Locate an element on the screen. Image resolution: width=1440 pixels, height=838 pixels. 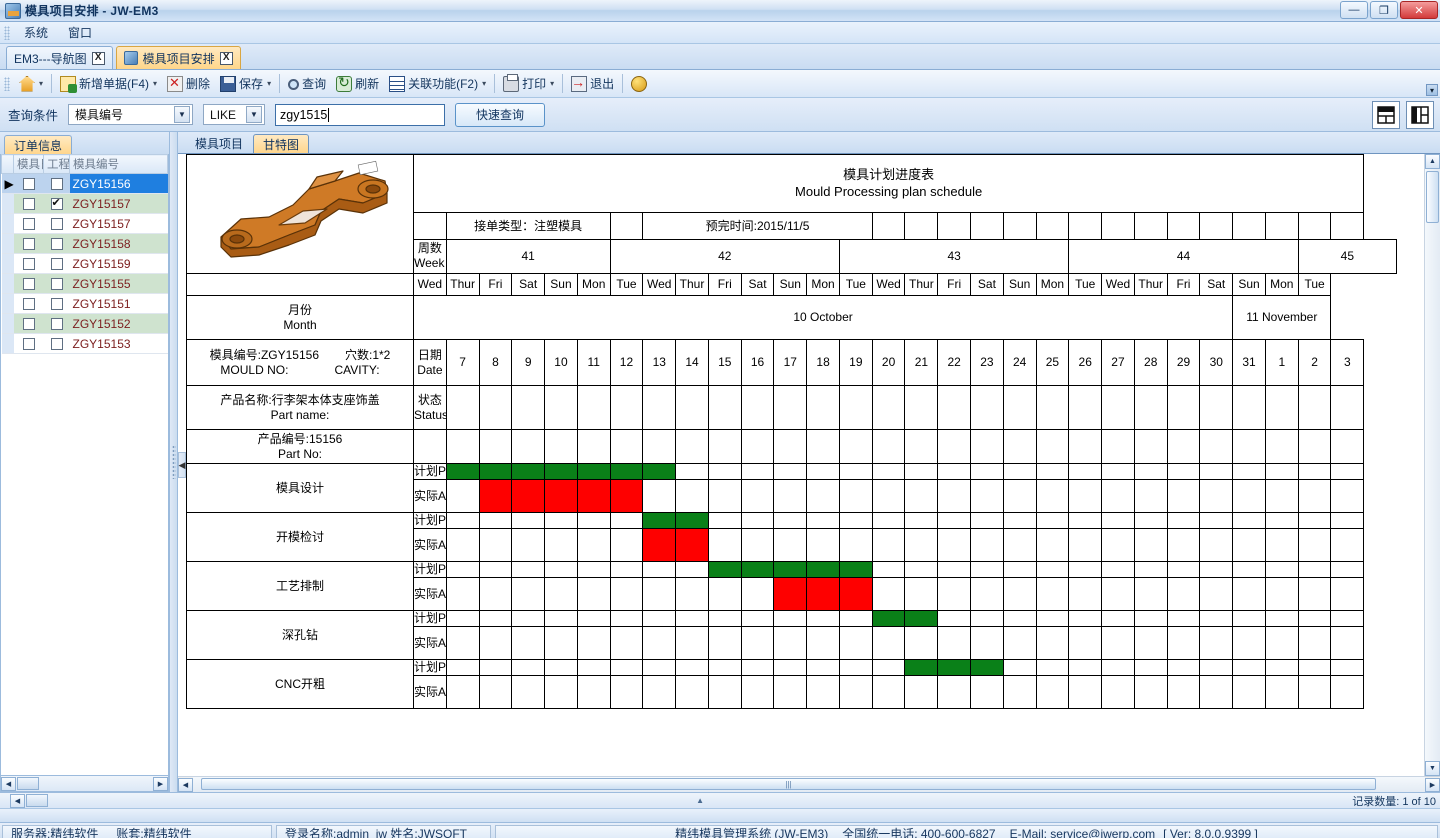
table-row: ZGY15152 is located at coordinates (84, 323).